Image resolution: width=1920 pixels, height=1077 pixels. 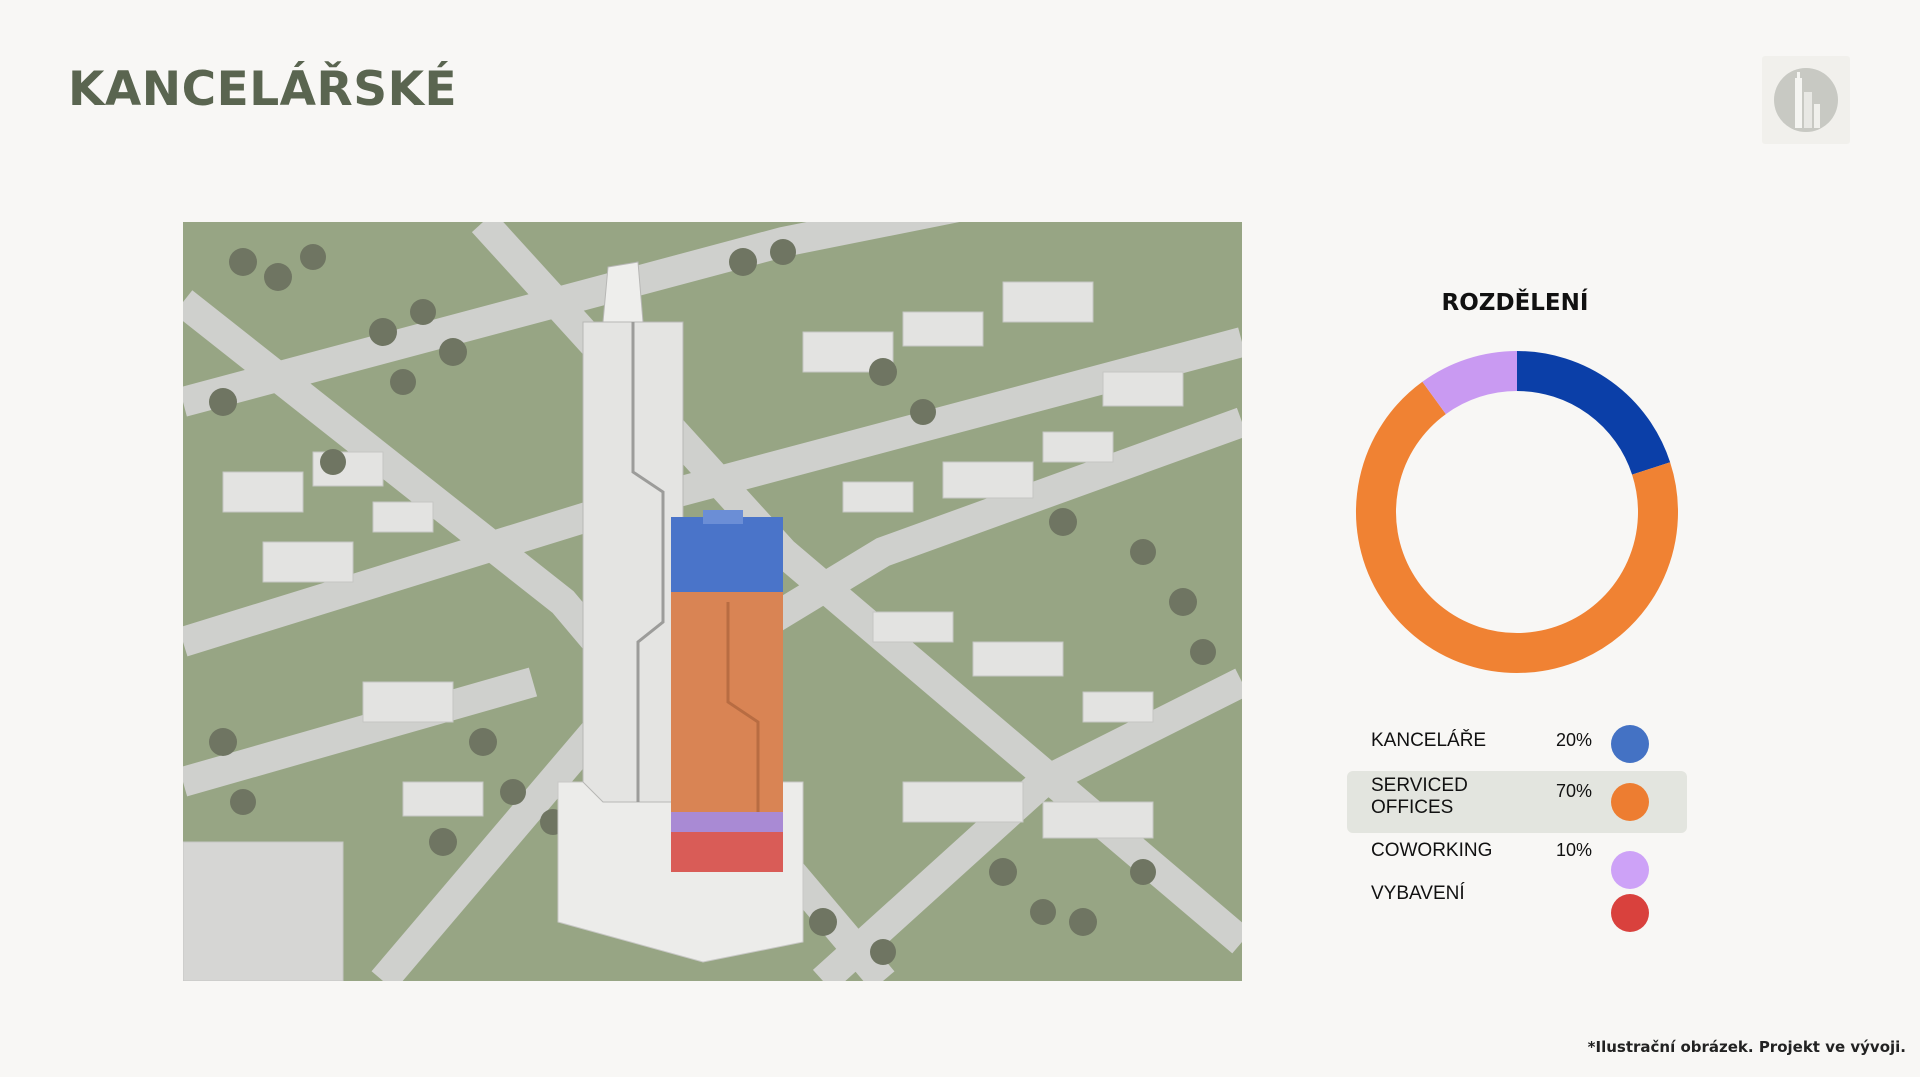 What do you see at coordinates (1574, 740) in the screenshot?
I see `legend-percent: 20%` at bounding box center [1574, 740].